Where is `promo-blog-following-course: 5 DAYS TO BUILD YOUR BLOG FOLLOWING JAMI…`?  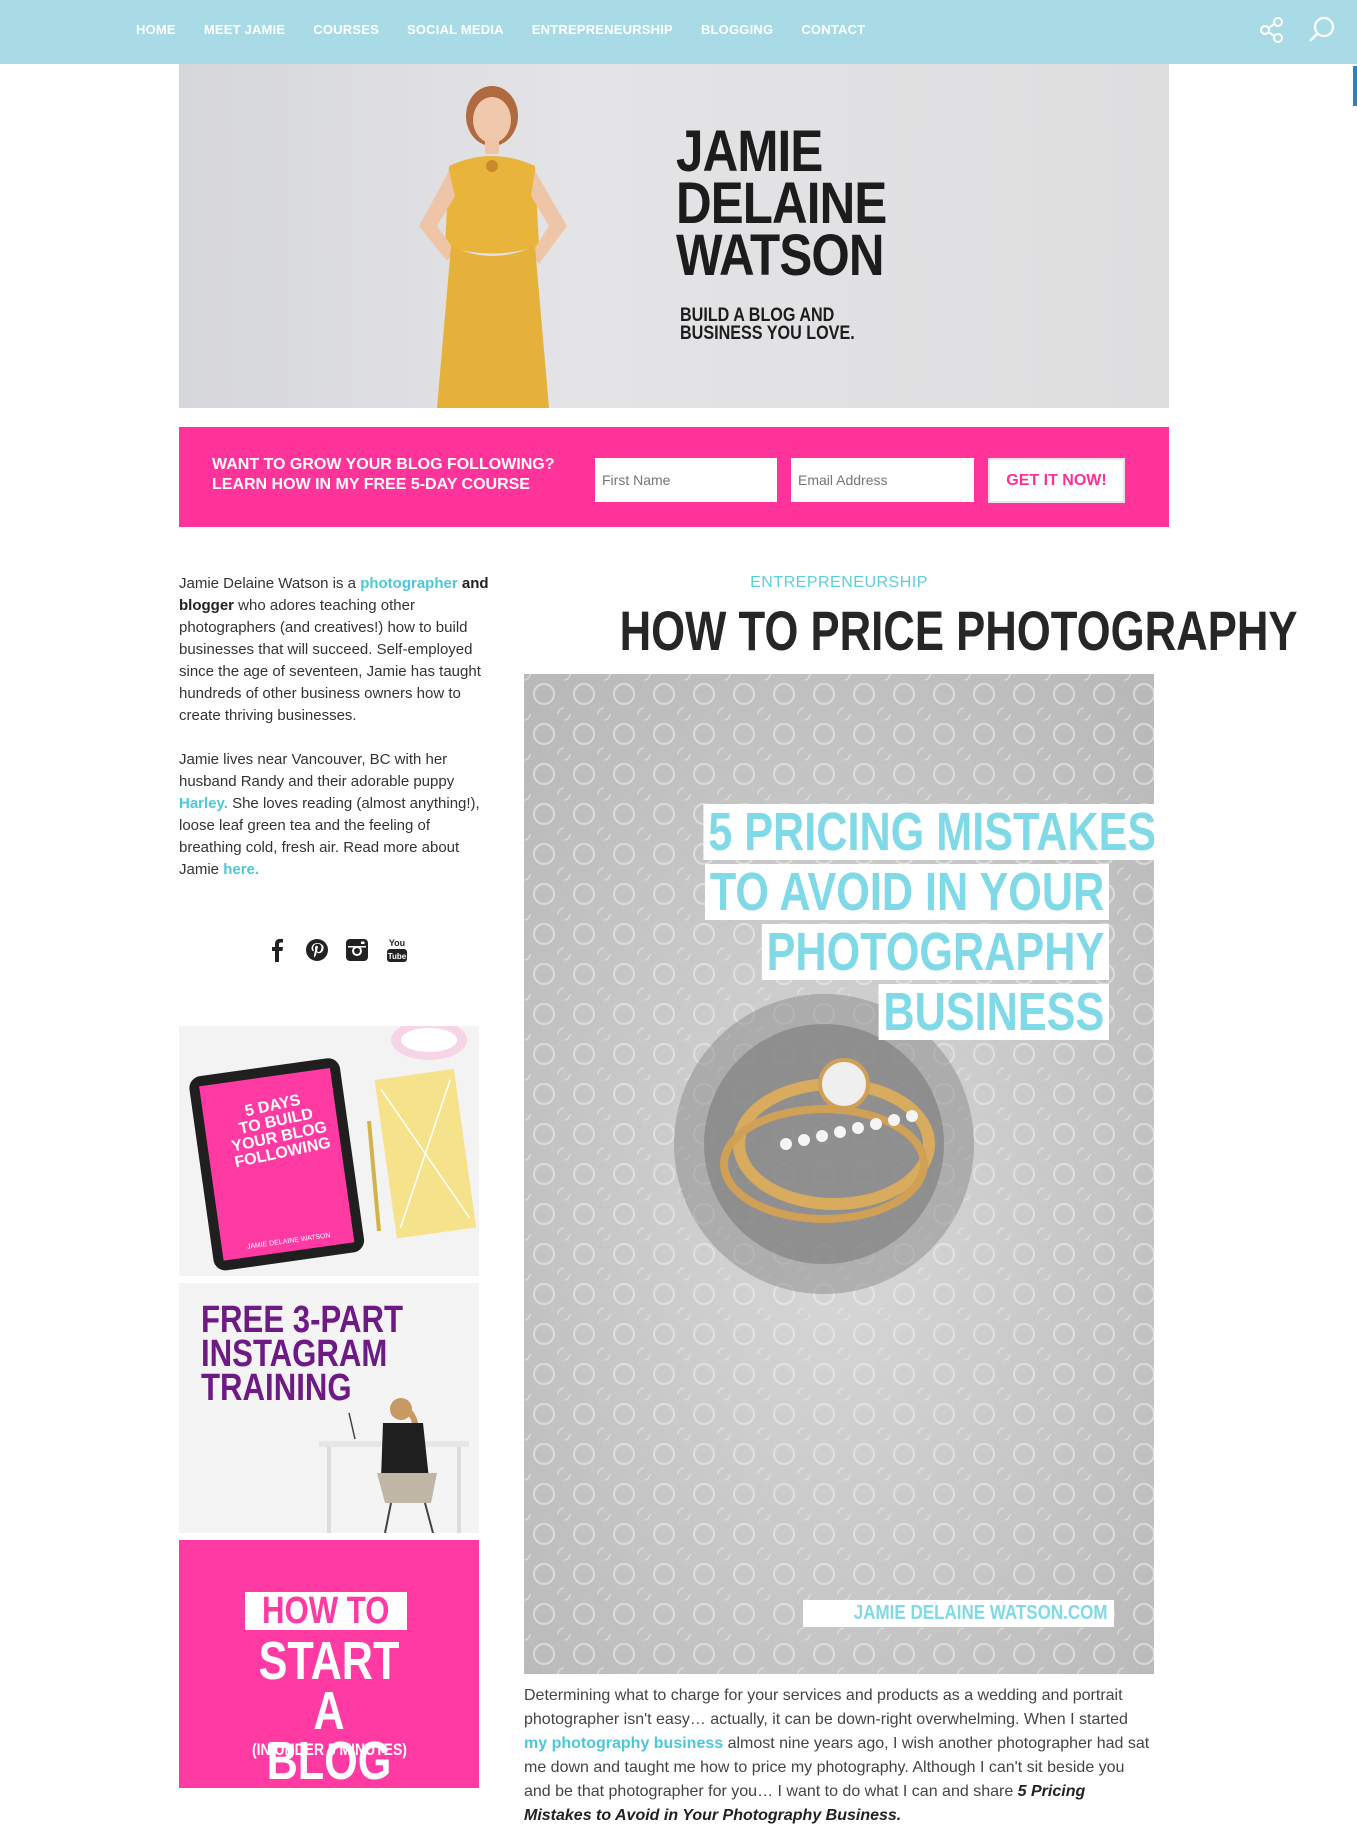 promo-blog-following-course: 5 DAYS TO BUILD YOUR BLOG FOLLOWING JAMI… is located at coordinates (329, 1151).